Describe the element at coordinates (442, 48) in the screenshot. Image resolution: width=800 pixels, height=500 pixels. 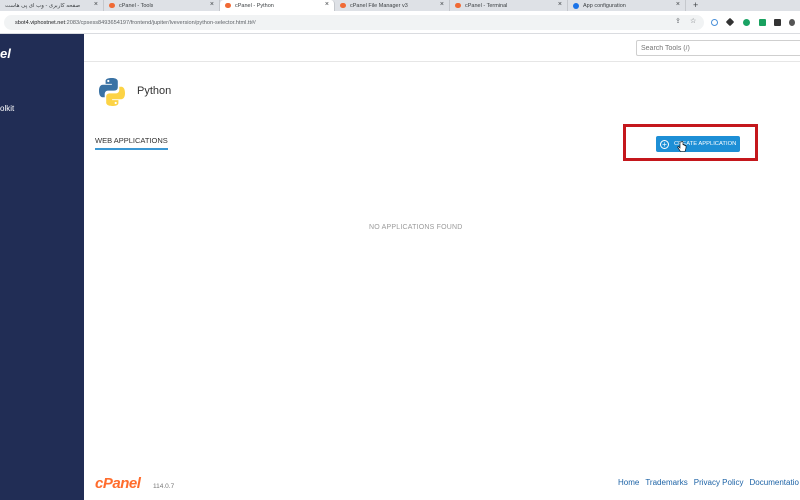
I see `top-bar` at that location.